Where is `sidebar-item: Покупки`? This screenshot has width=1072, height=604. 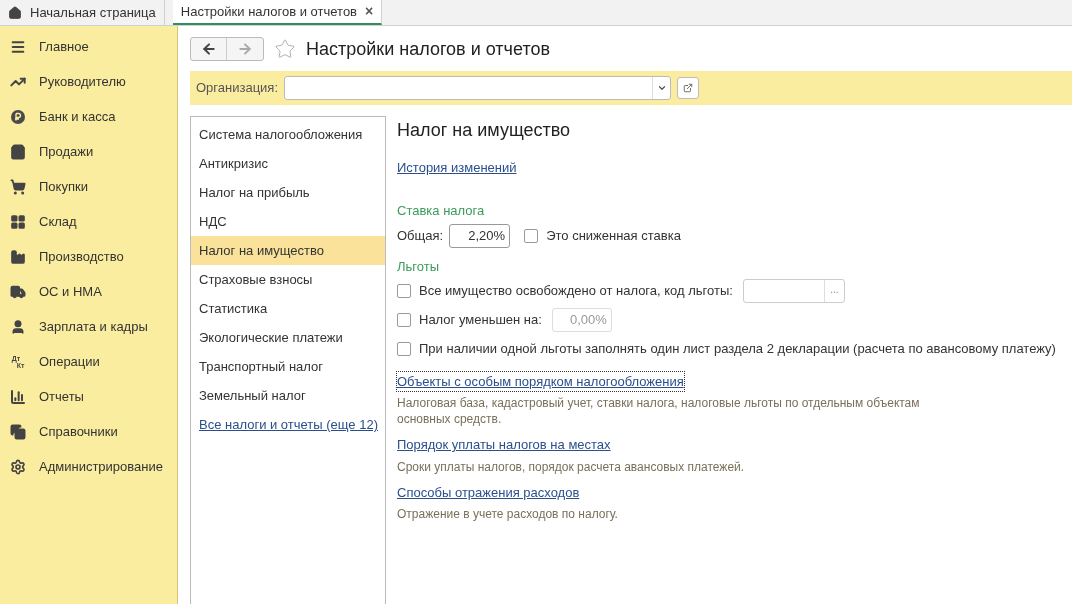 sidebar-item: Покупки is located at coordinates (88, 186).